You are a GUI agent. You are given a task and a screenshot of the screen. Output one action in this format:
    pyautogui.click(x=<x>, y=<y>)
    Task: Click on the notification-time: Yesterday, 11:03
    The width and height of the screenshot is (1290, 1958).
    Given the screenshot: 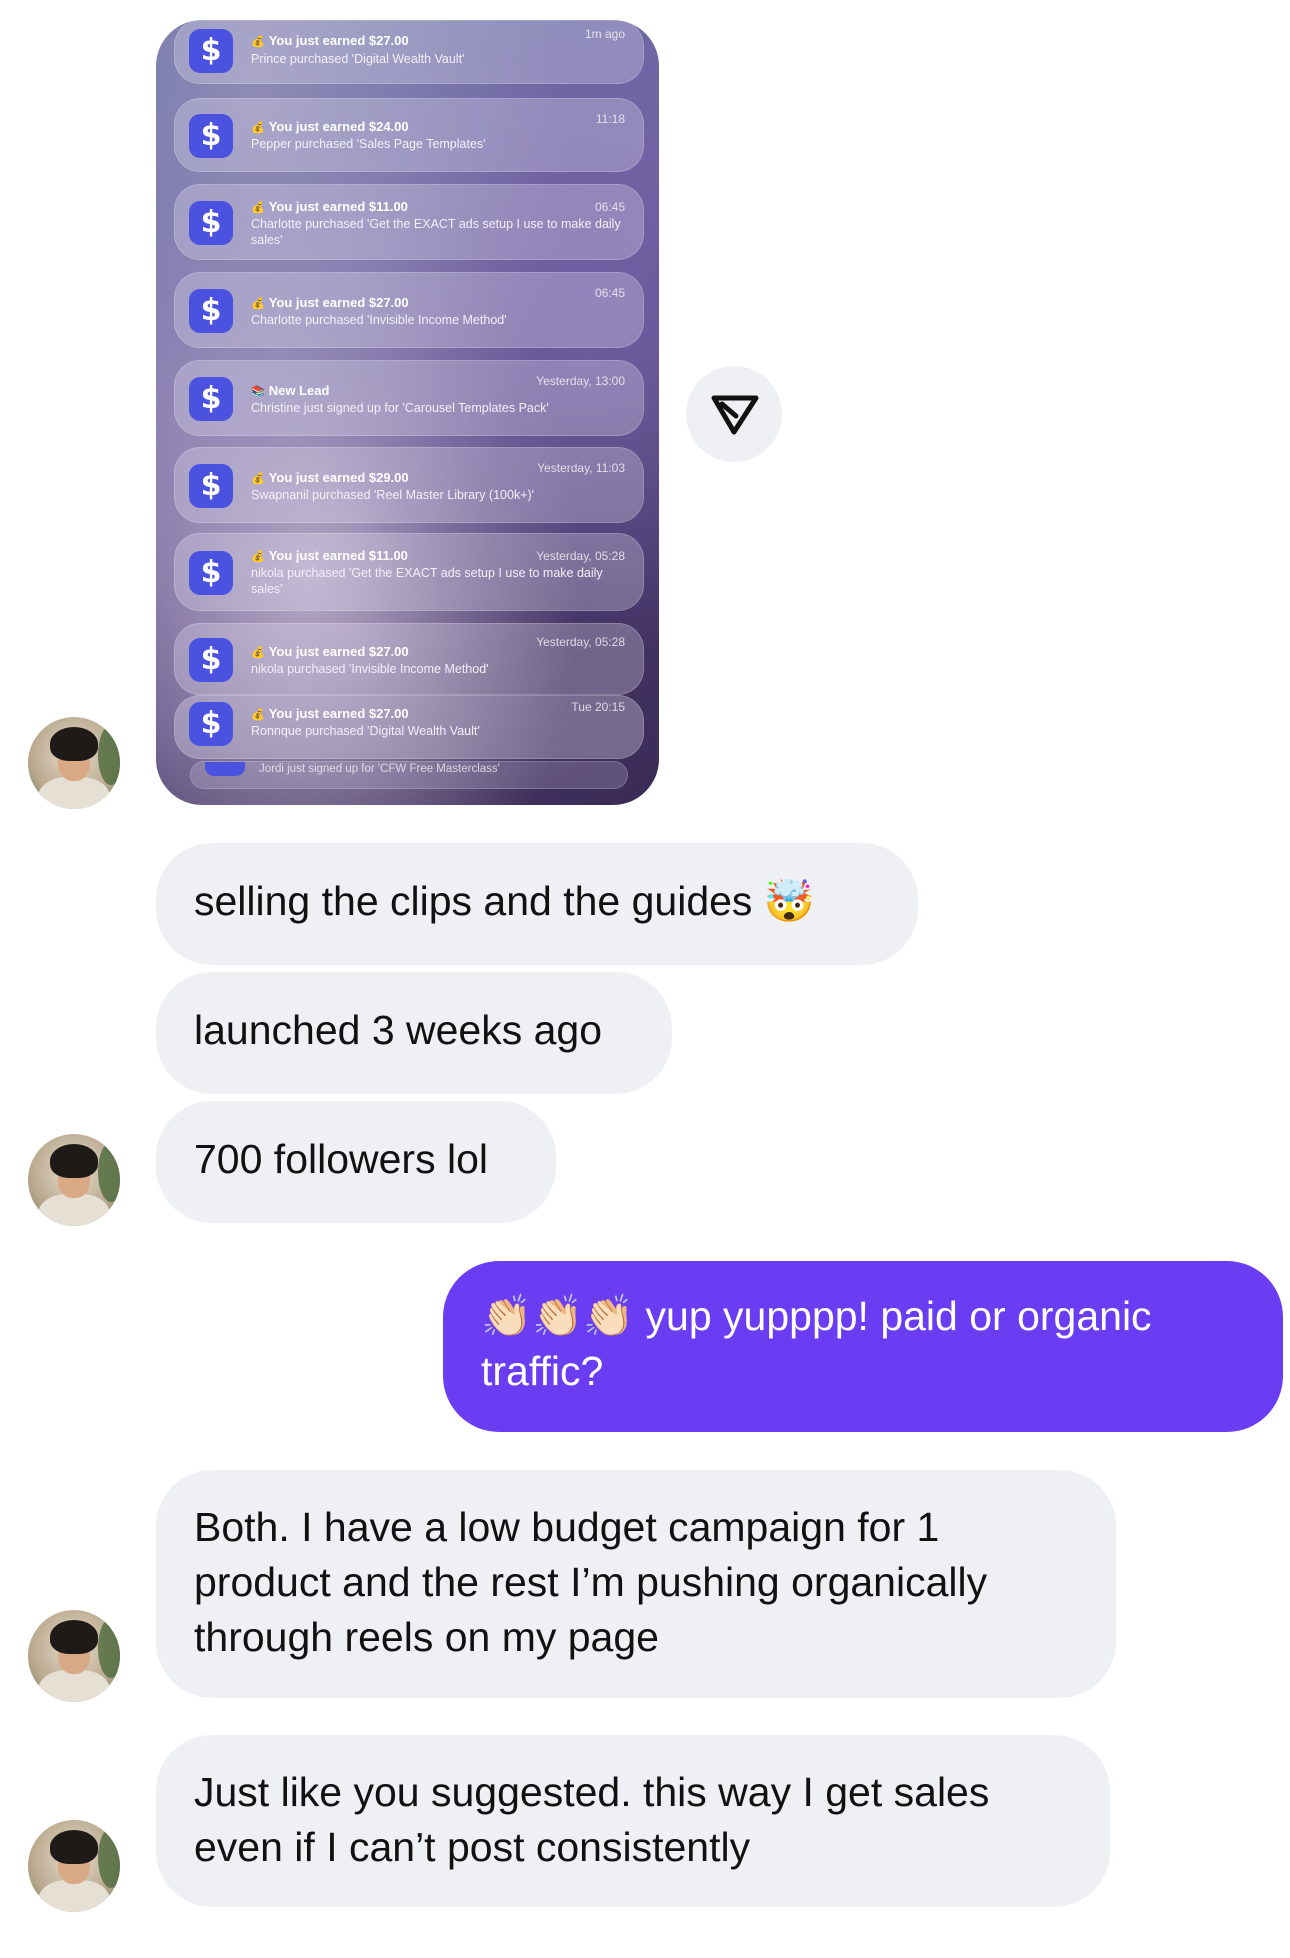 What is the action you would take?
    pyautogui.click(x=581, y=468)
    